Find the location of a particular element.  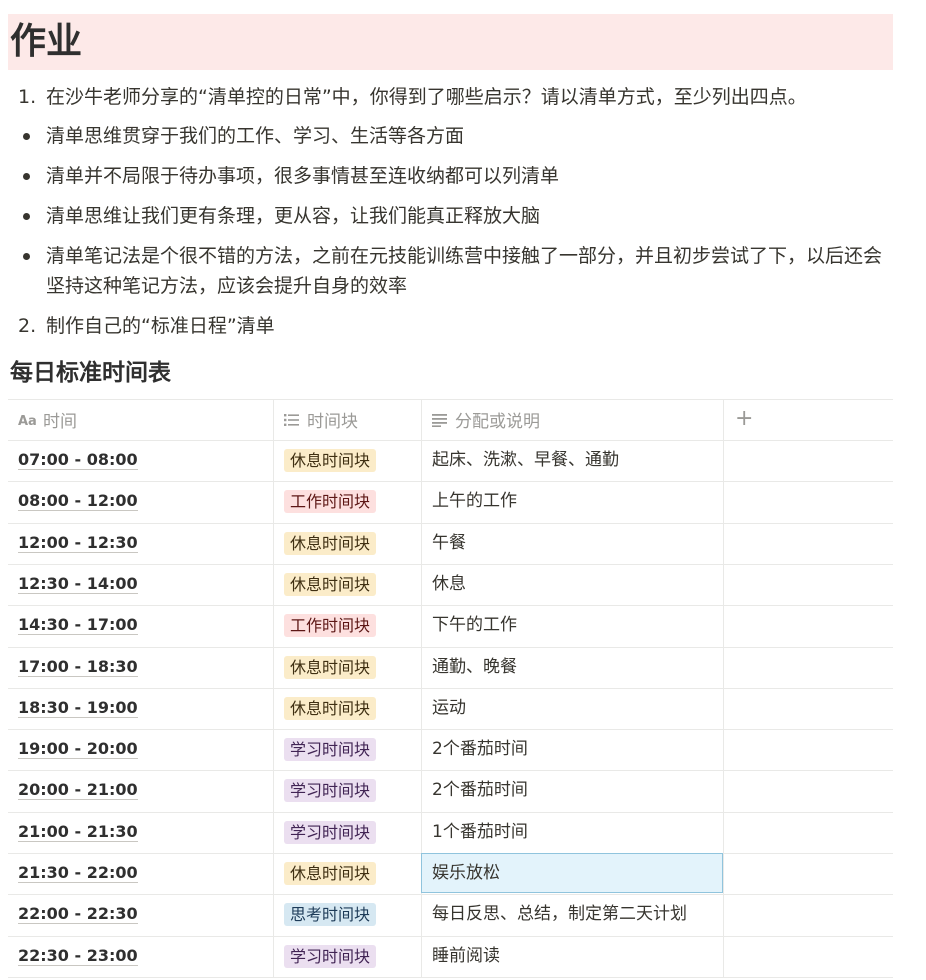

column-header-desc: 分配或说明 is located at coordinates (486, 419).